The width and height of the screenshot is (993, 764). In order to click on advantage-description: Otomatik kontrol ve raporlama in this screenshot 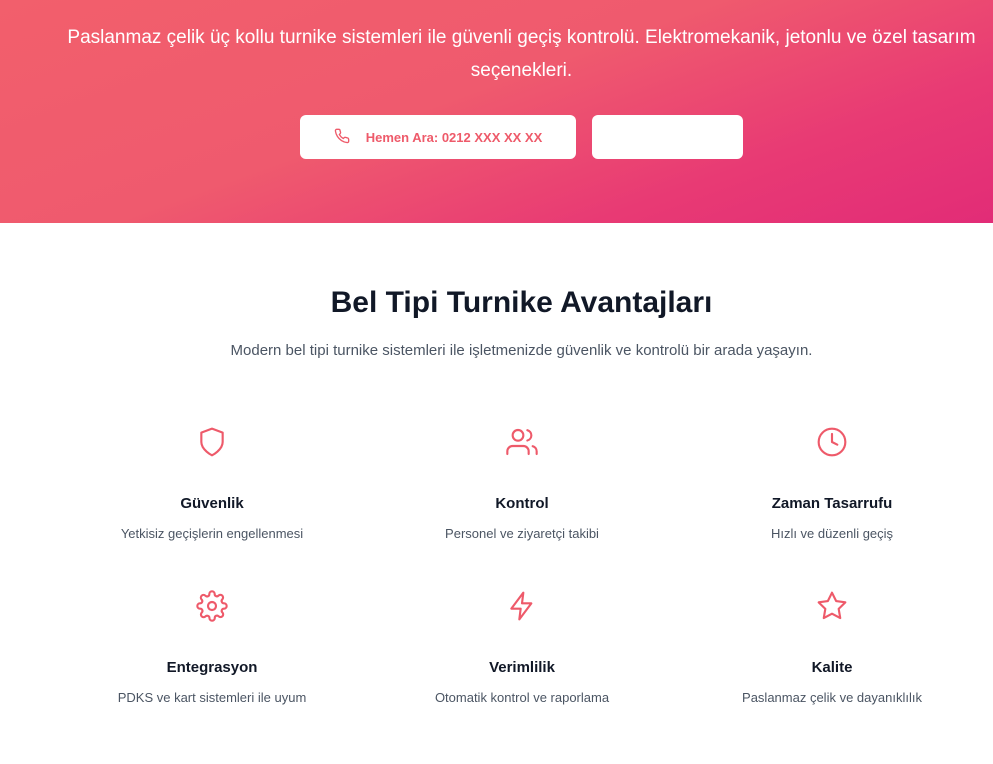, I will do `click(522, 697)`.